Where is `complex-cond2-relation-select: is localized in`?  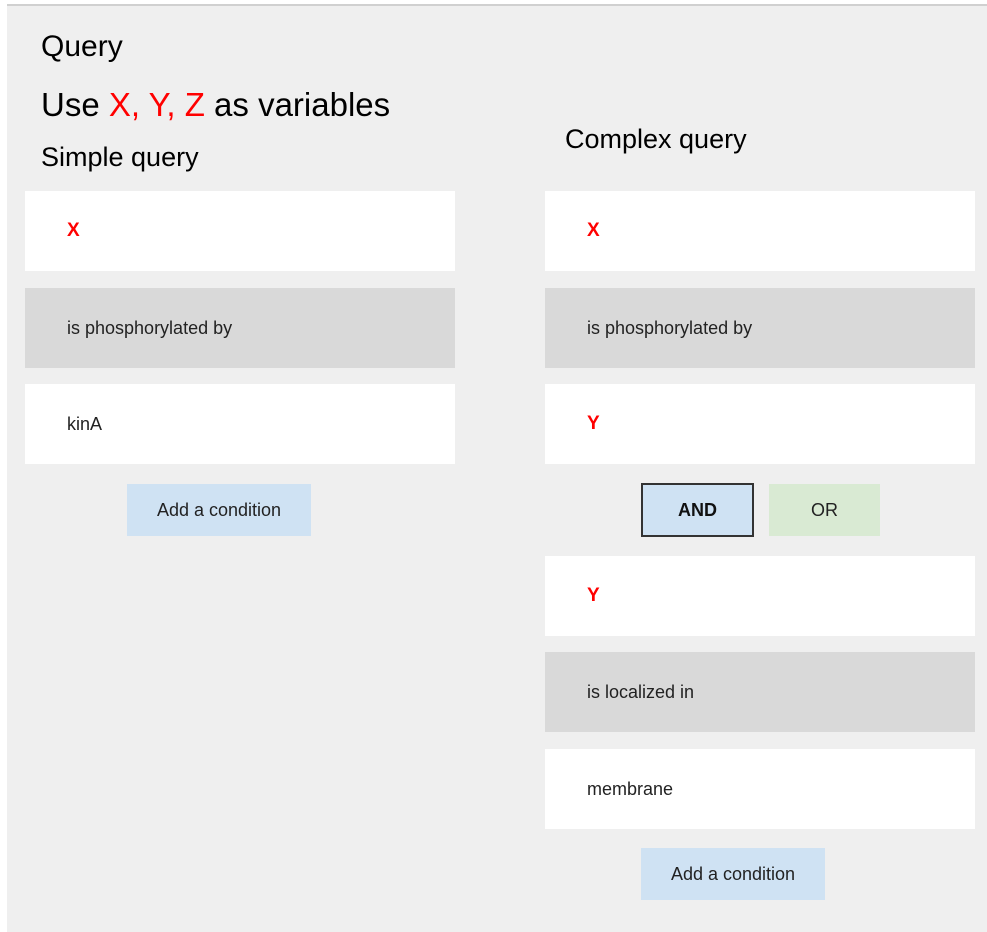 complex-cond2-relation-select: is localized in is located at coordinates (760, 692).